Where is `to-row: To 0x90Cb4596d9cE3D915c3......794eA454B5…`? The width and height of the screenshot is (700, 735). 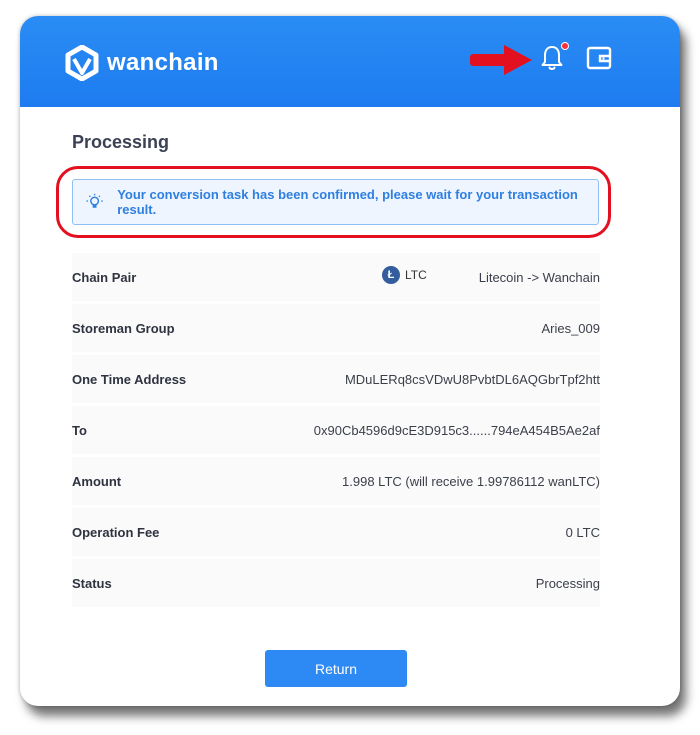
to-row: To 0x90Cb4596d9cE3D915c3......794eA454B5… is located at coordinates (336, 430).